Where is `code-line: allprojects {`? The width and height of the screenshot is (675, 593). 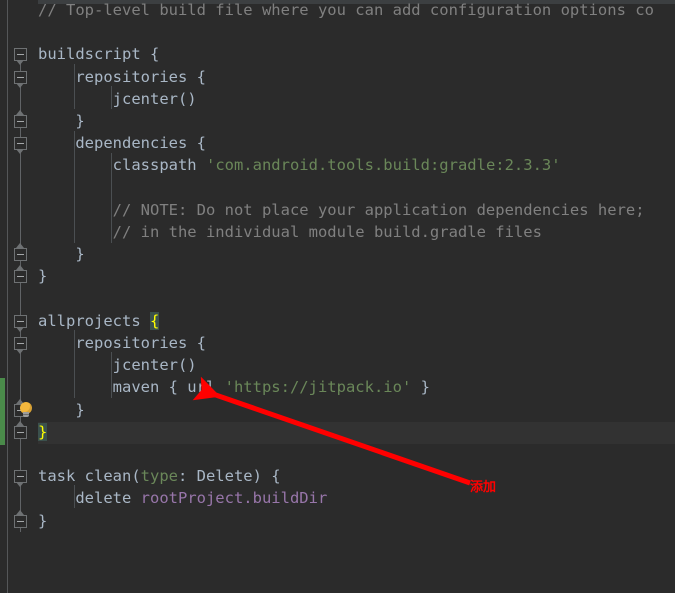 code-line: allprojects { is located at coordinates (99, 321).